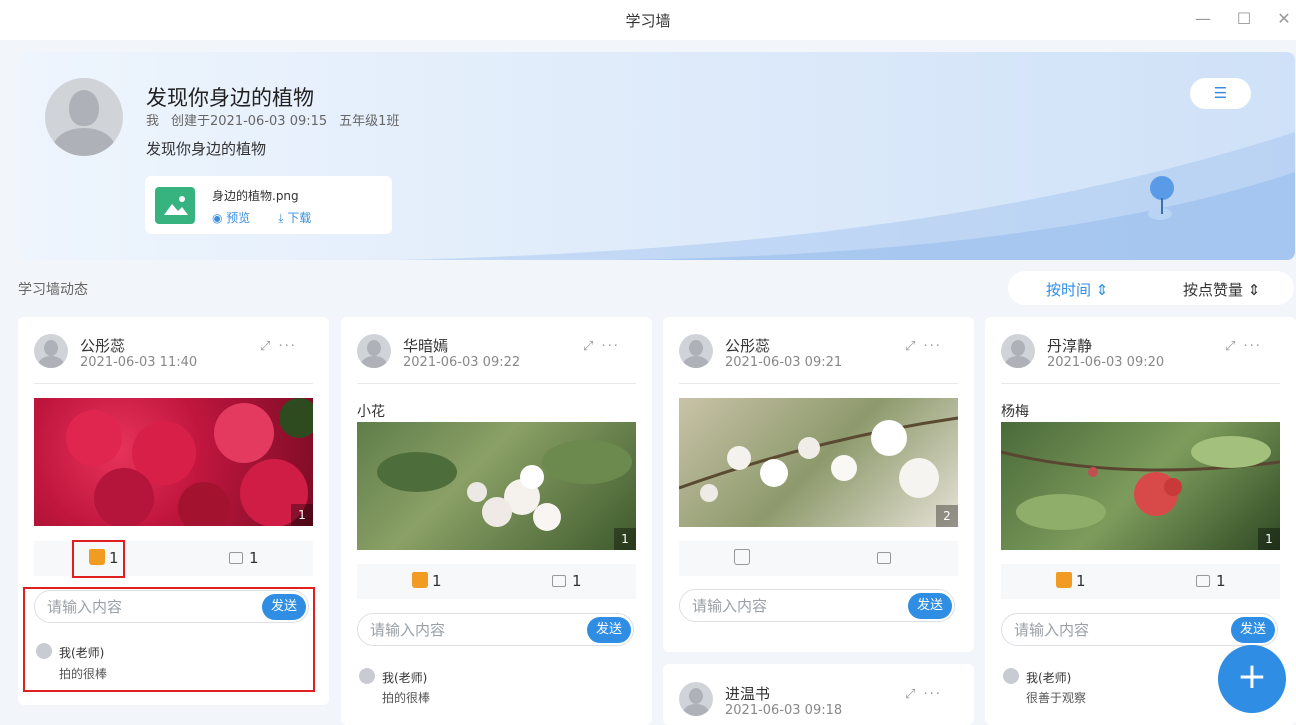 The image size is (1296, 725). What do you see at coordinates (153, 121) in the screenshot?
I see `topic-author: 我` at bounding box center [153, 121].